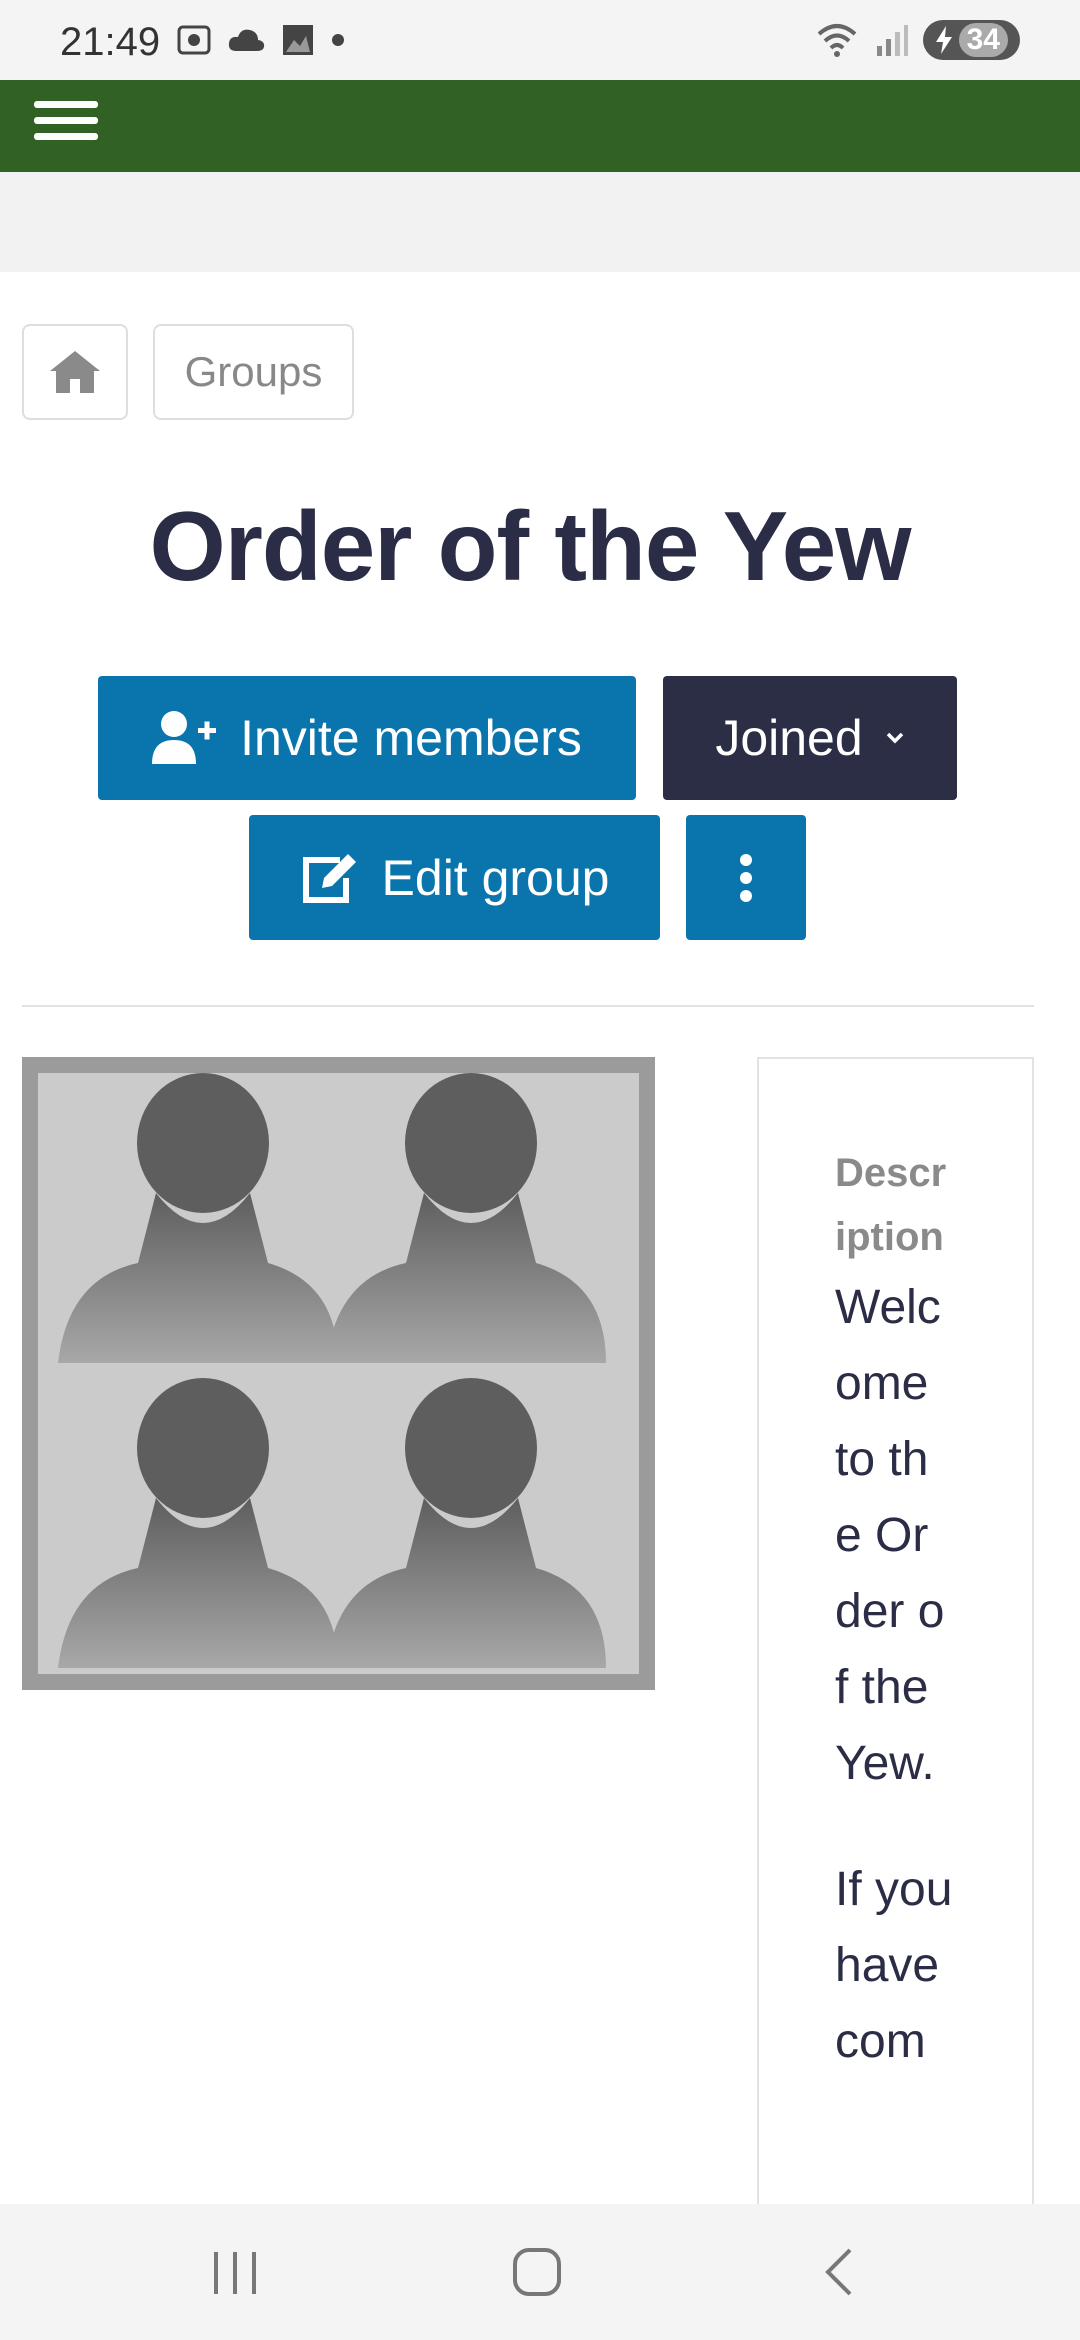 The image size is (1080, 2340). What do you see at coordinates (892, 40) in the screenshot?
I see `signal-icon` at bounding box center [892, 40].